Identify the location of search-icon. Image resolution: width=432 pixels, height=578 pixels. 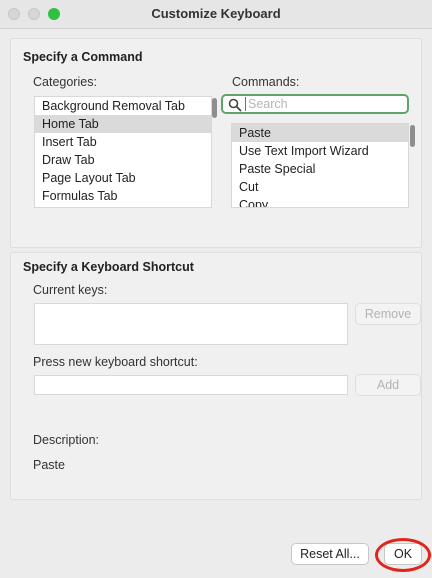
(235, 105).